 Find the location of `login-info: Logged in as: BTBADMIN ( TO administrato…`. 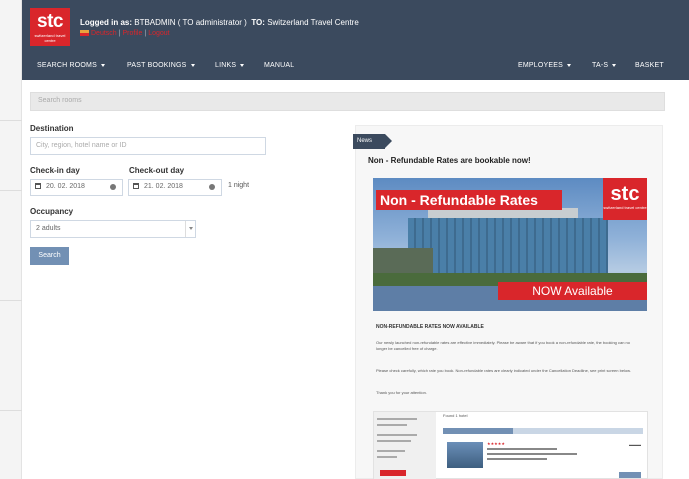

login-info: Logged in as: BTBADMIN ( TO administrato… is located at coordinates (219, 22).